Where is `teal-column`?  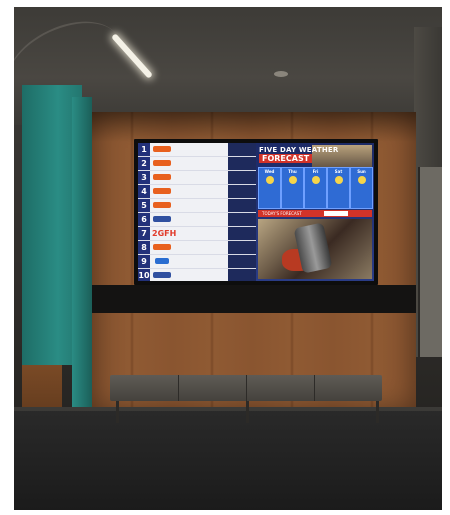 teal-column is located at coordinates (82, 262).